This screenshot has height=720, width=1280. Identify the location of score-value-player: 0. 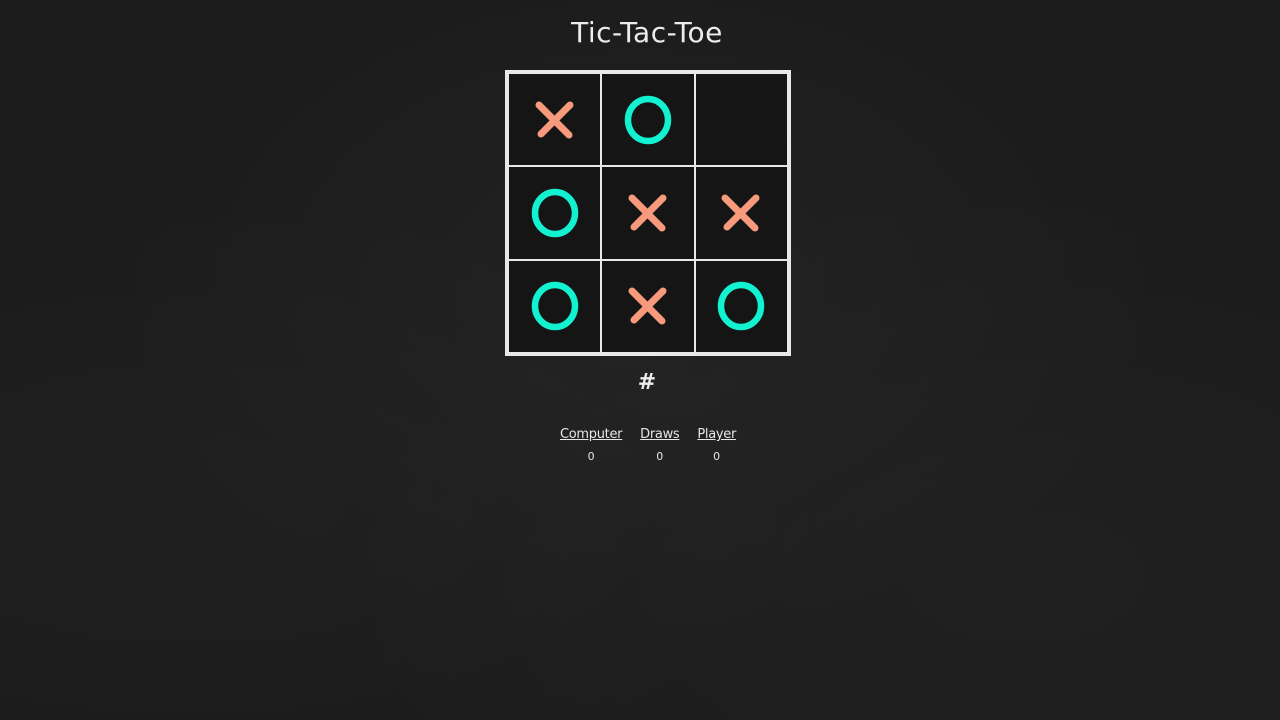
(717, 456).